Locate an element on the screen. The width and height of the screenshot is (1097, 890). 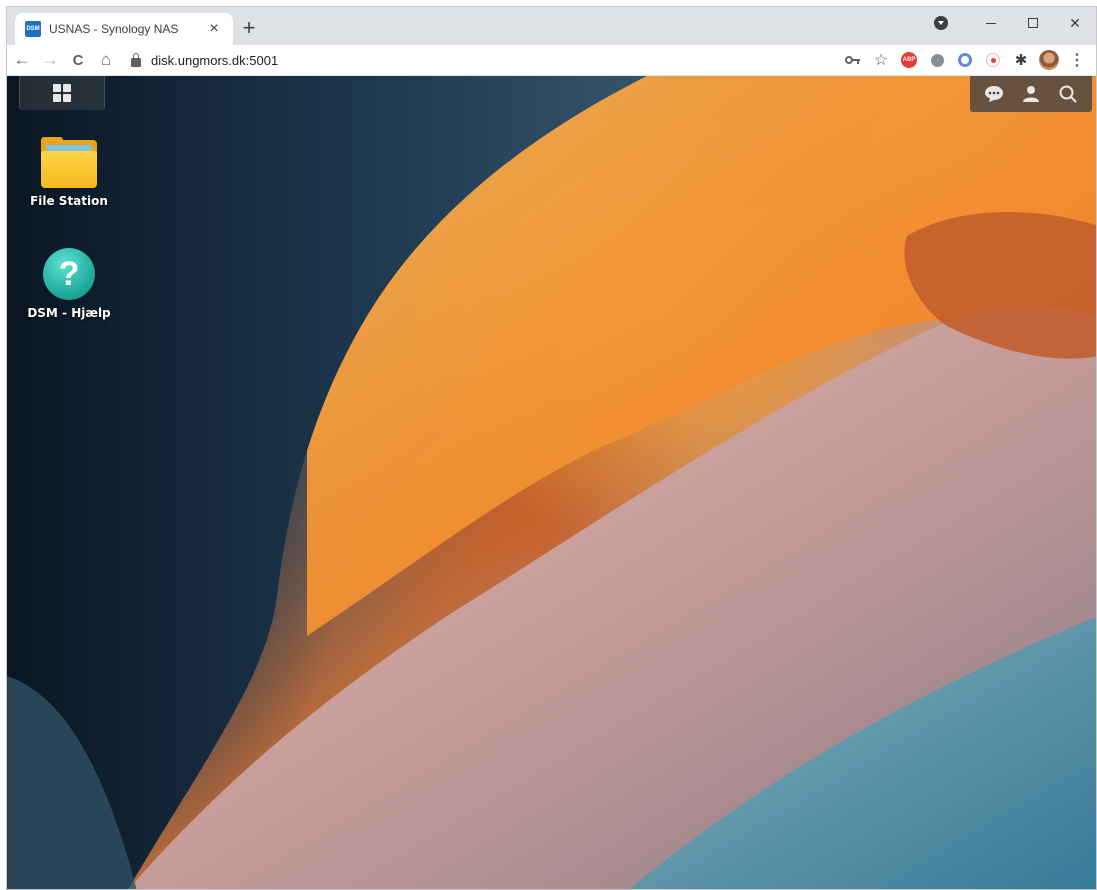
avatar is located at coordinates (1049, 60).